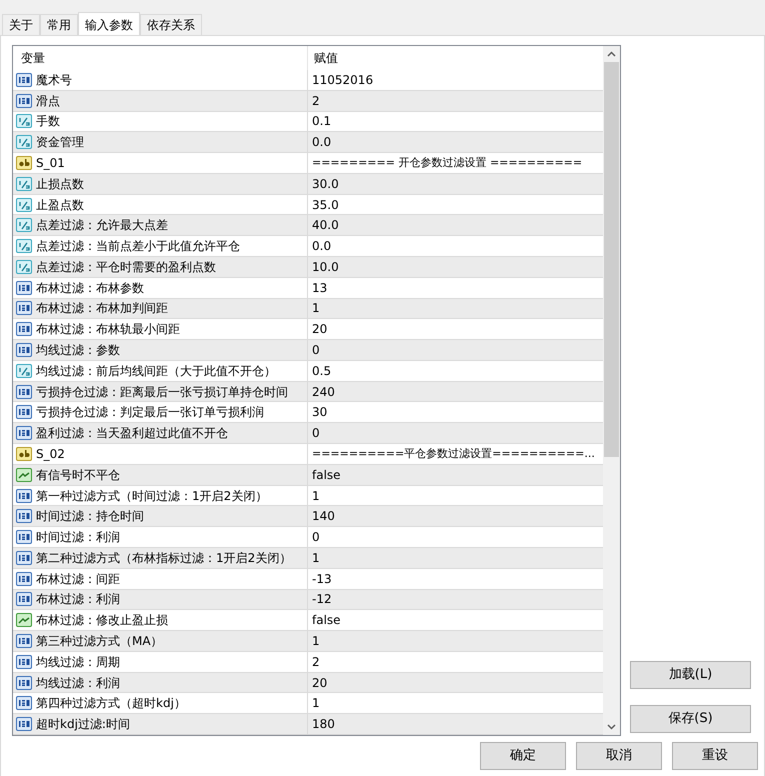 The image size is (765, 776). Describe the element at coordinates (50, 454) in the screenshot. I see `parameter-name: S_02` at that location.